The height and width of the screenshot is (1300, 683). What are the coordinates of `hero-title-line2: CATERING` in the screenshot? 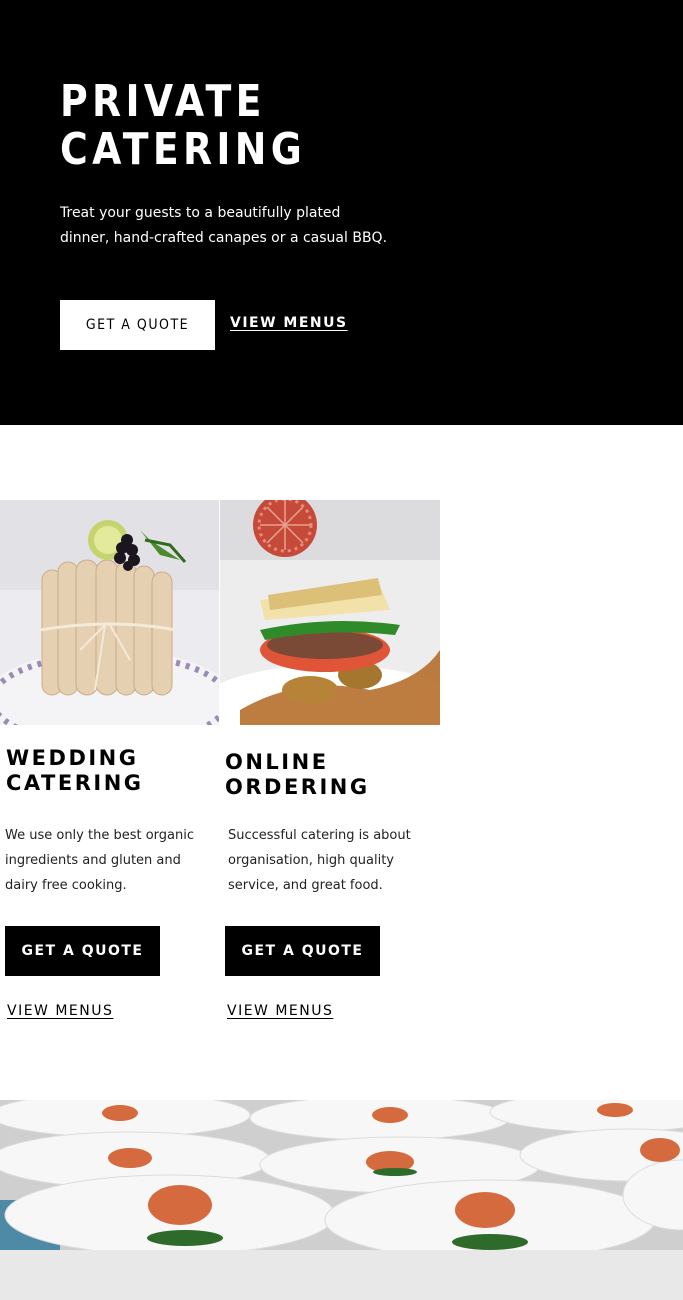 It's located at (183, 149).